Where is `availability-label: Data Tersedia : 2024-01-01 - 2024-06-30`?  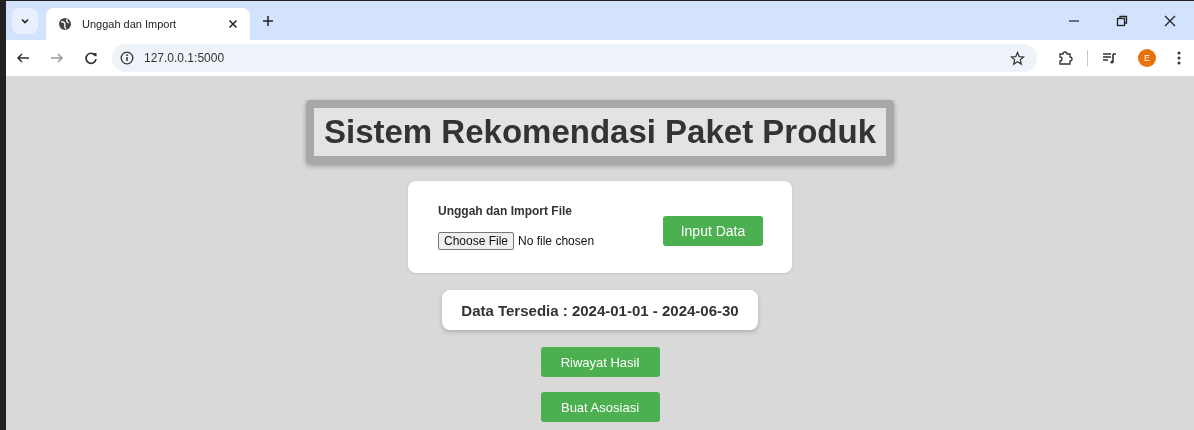 availability-label: Data Tersedia : 2024-01-01 - 2024-06-30 is located at coordinates (600, 310).